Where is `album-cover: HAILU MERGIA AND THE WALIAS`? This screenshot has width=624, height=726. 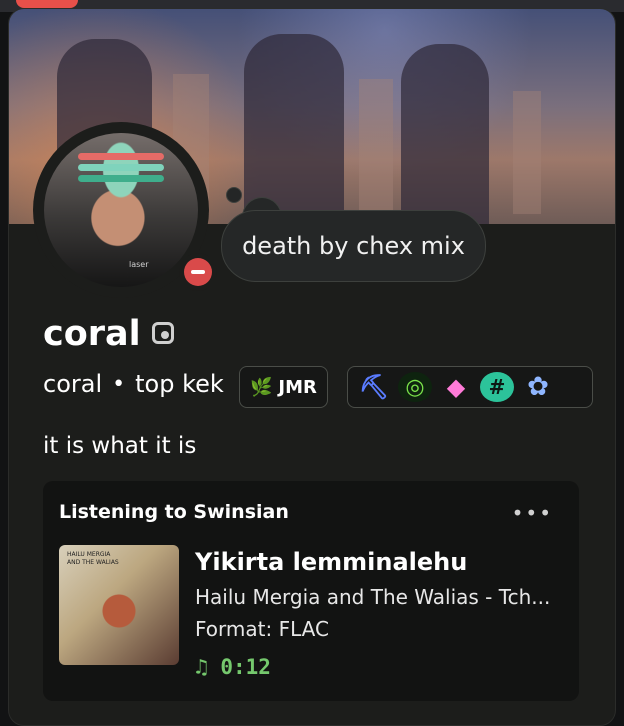 album-cover: HAILU MERGIA AND THE WALIAS is located at coordinates (119, 605).